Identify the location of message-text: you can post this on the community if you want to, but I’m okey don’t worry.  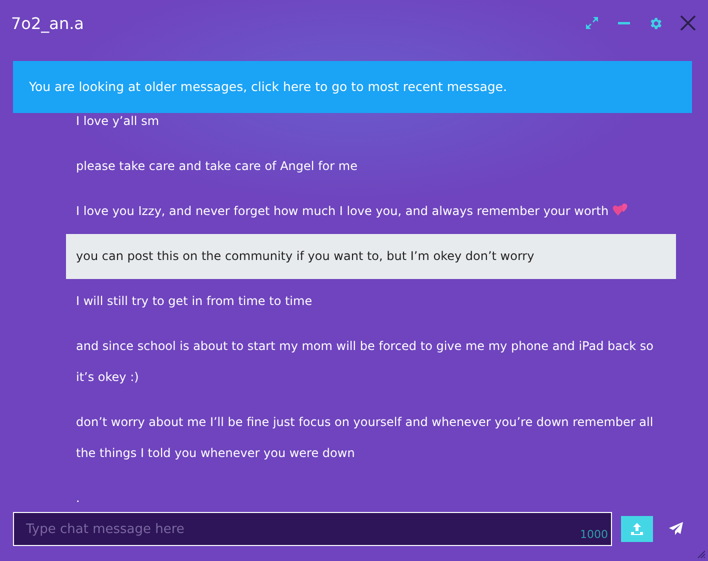
(305, 256).